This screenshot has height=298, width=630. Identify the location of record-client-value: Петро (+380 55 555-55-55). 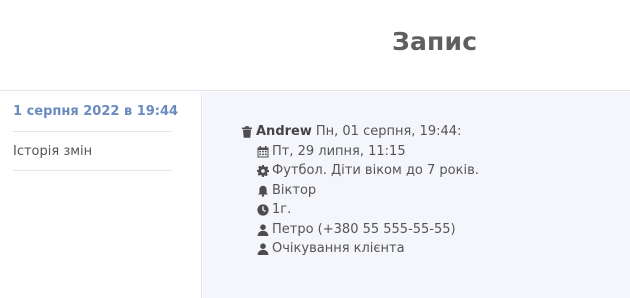
(364, 229).